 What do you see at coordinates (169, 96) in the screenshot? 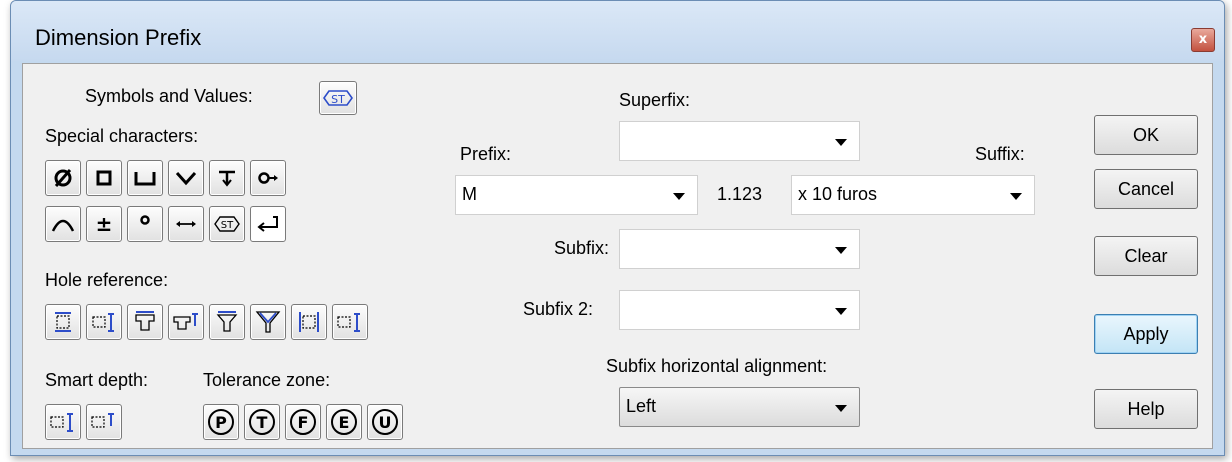
I see `symbols-values-label: Symbols and Values:` at bounding box center [169, 96].